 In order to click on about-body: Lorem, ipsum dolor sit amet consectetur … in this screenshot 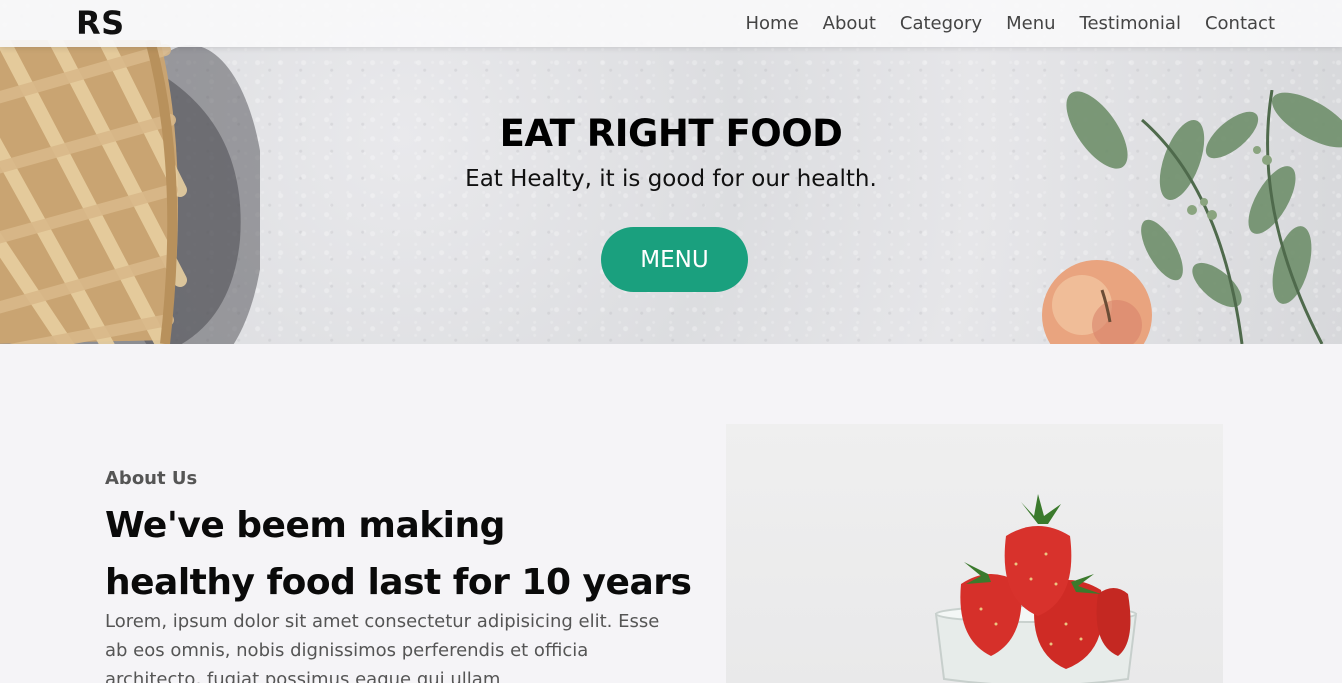, I will do `click(382, 647)`.